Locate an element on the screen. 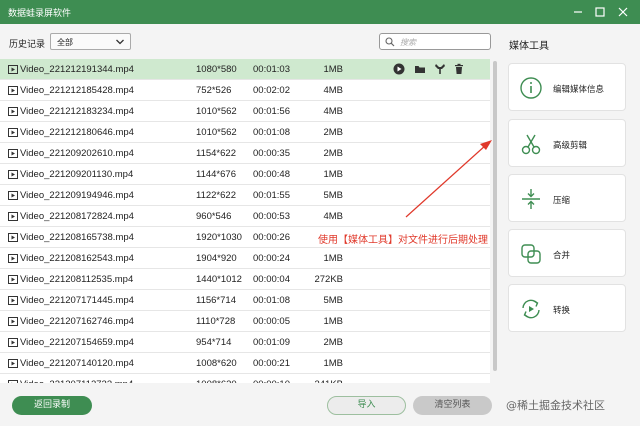  tool-convert: 转换 is located at coordinates (567, 308).